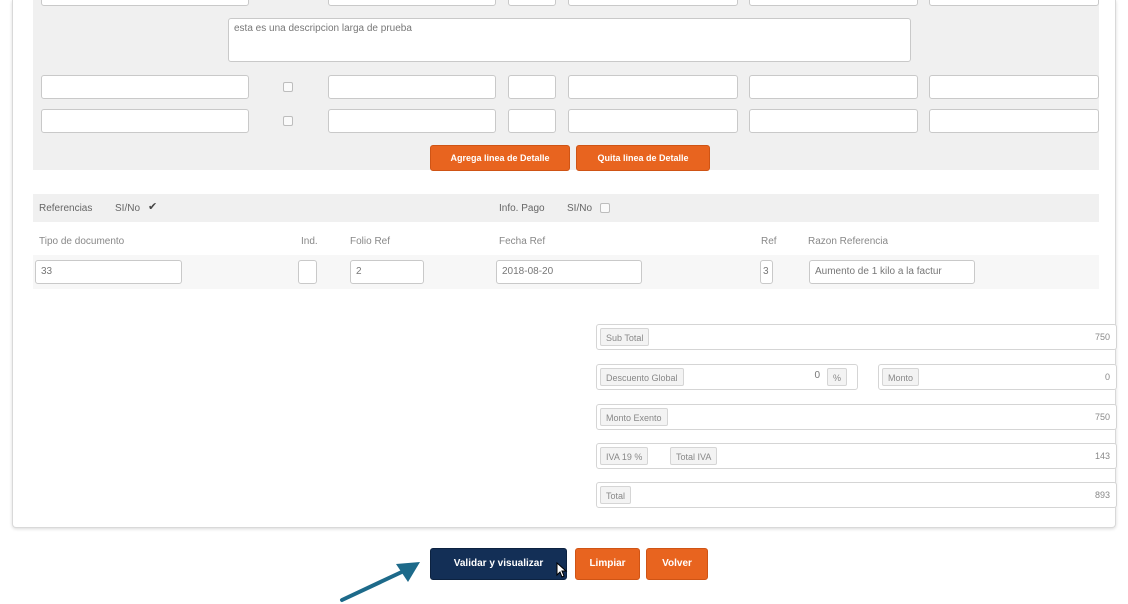 This screenshot has height=604, width=1128. What do you see at coordinates (694, 456) in the screenshot?
I see `total-iva-label: Total IVA` at bounding box center [694, 456].